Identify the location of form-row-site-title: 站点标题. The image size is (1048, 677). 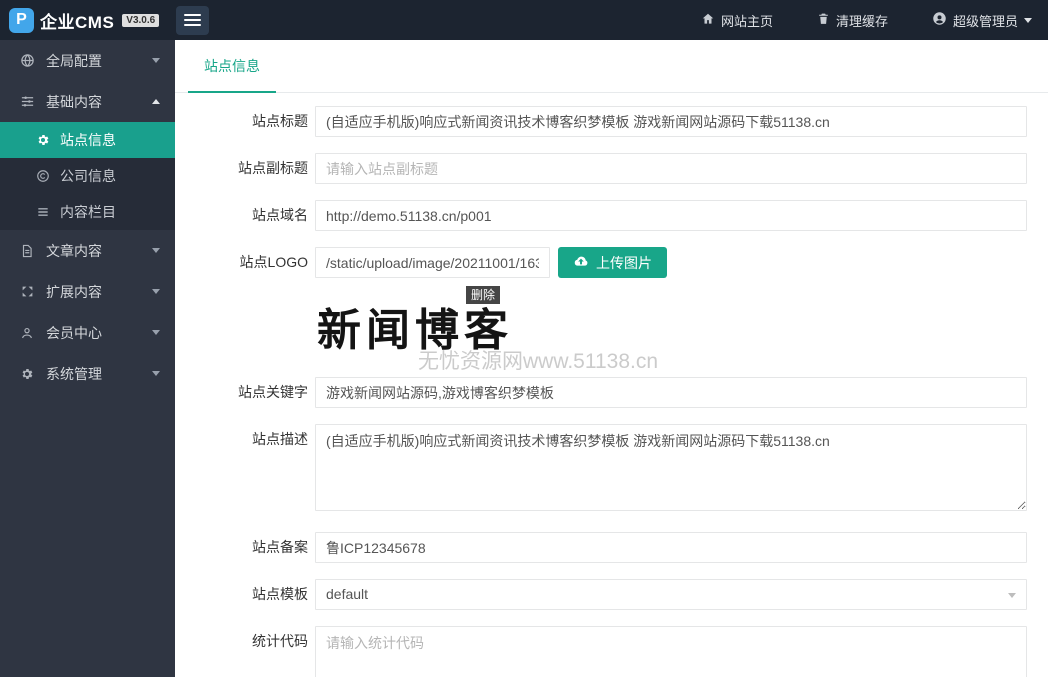
(611, 121).